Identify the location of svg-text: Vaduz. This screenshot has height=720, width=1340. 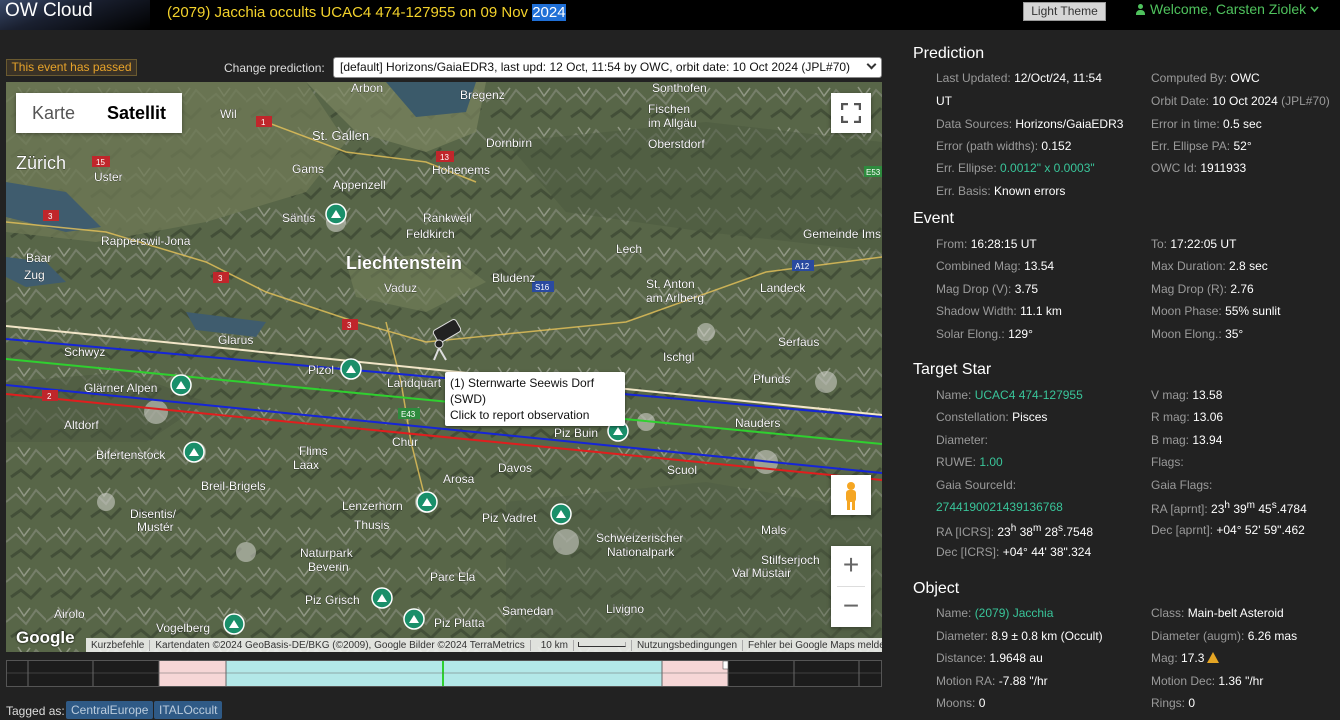
(400, 288).